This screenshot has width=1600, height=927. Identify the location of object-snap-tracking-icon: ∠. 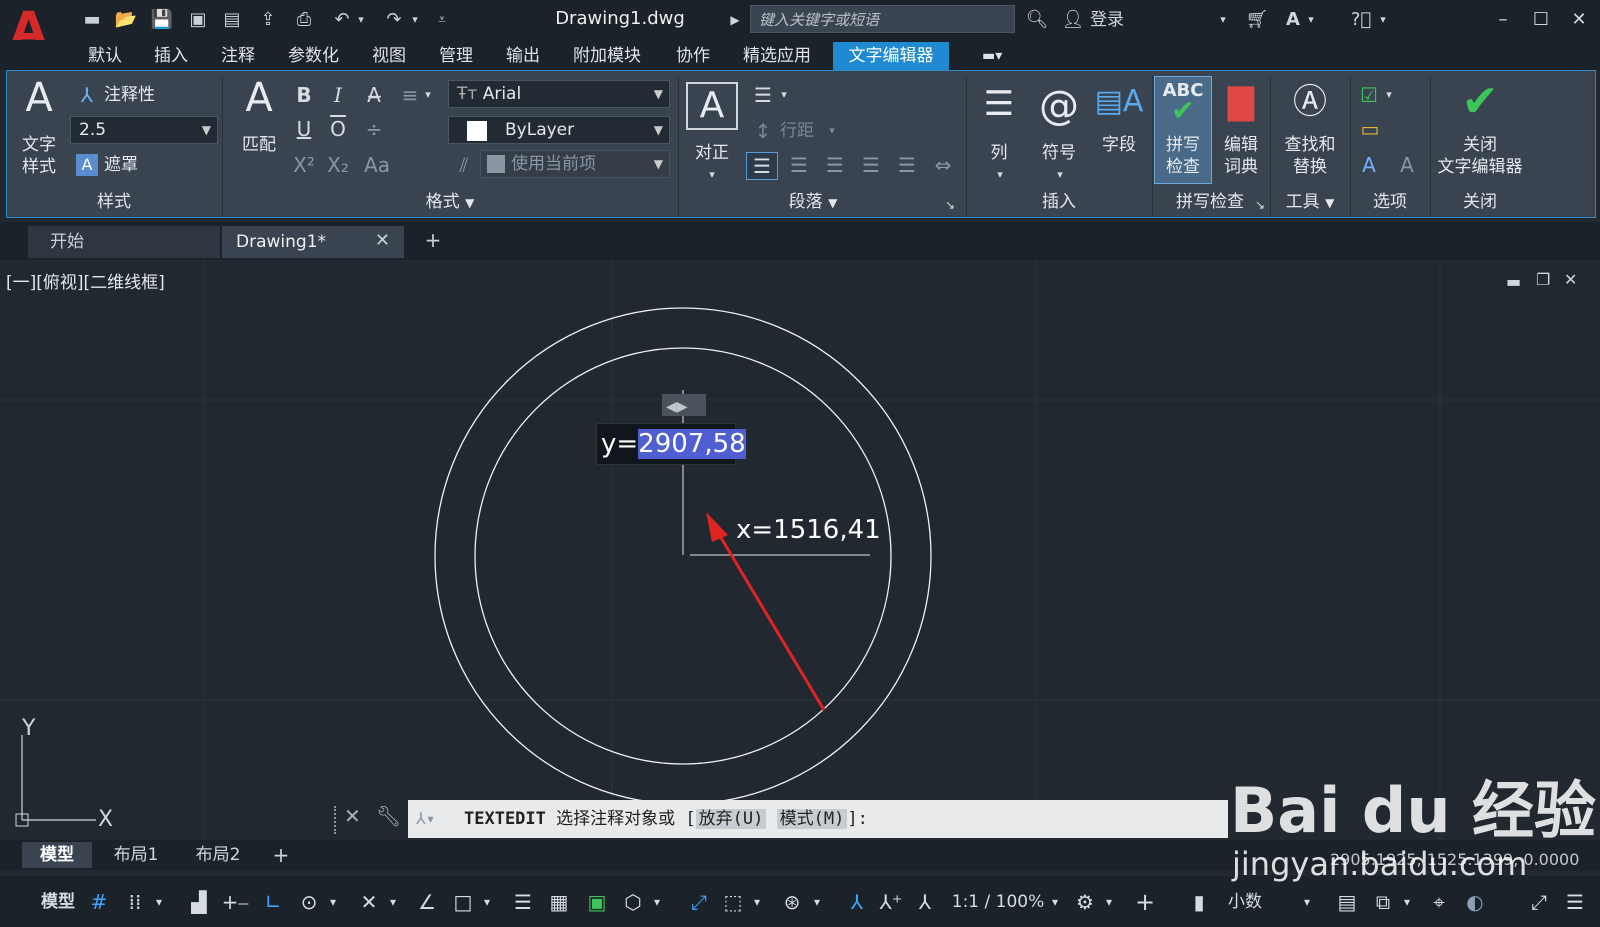
(427, 902).